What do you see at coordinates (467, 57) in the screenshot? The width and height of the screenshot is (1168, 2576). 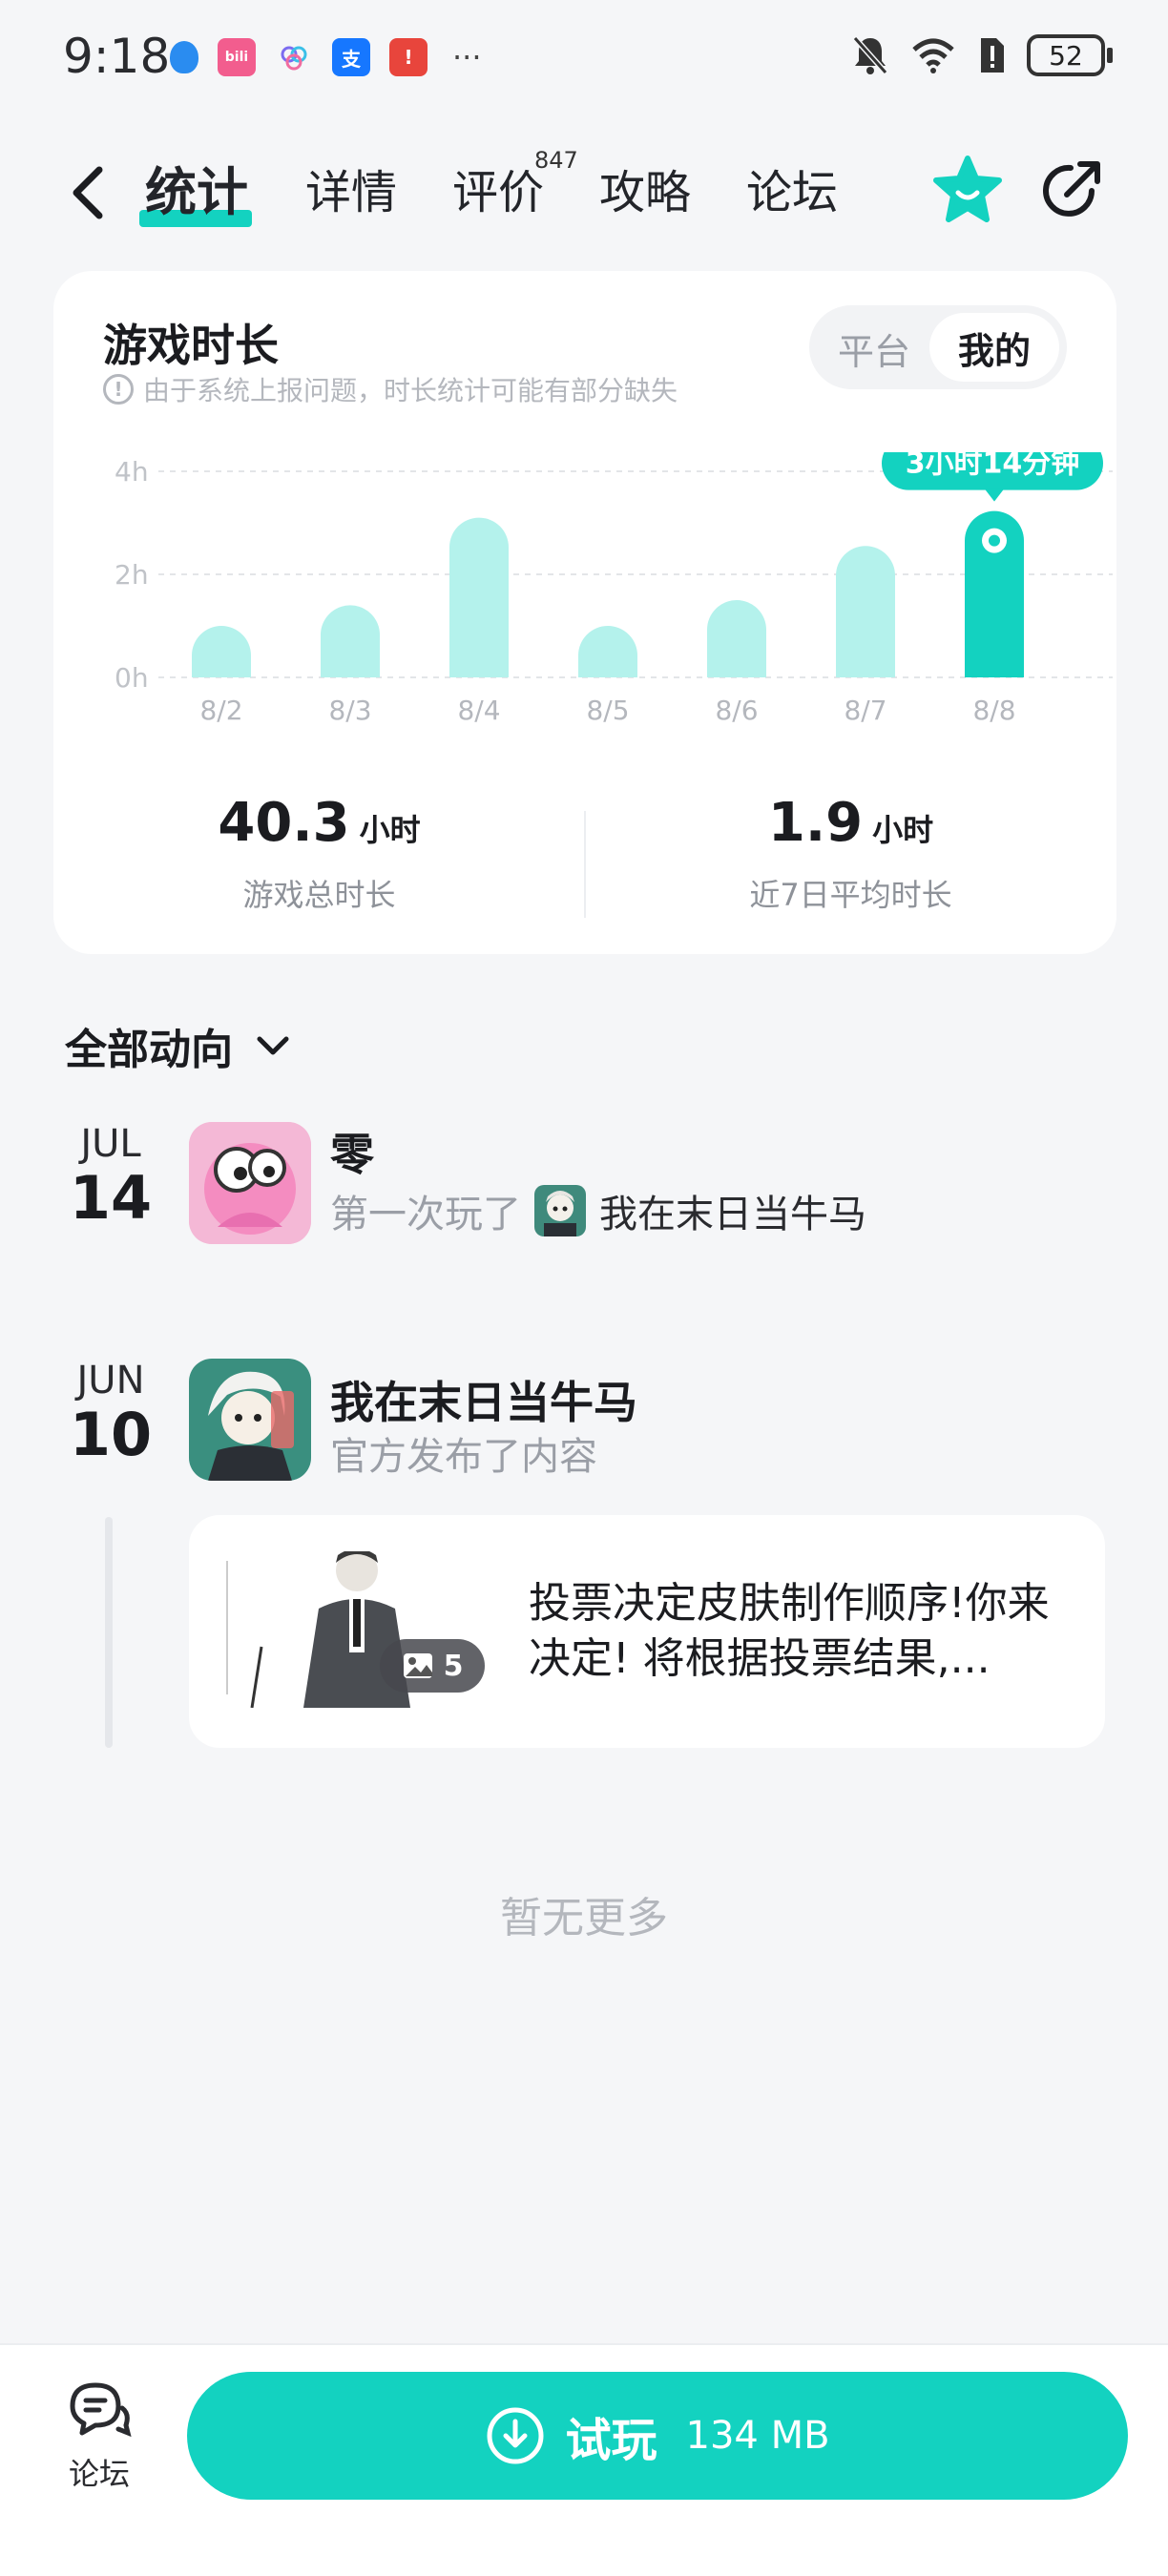 I see `more-notifications-icon: ···` at bounding box center [467, 57].